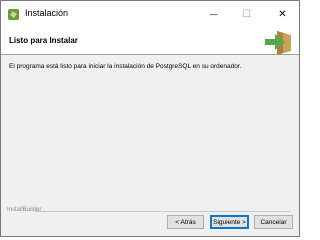 Image resolution: width=320 pixels, height=240 pixels. Describe the element at coordinates (273, 222) in the screenshot. I see `cancel-button: Cancelar` at that location.